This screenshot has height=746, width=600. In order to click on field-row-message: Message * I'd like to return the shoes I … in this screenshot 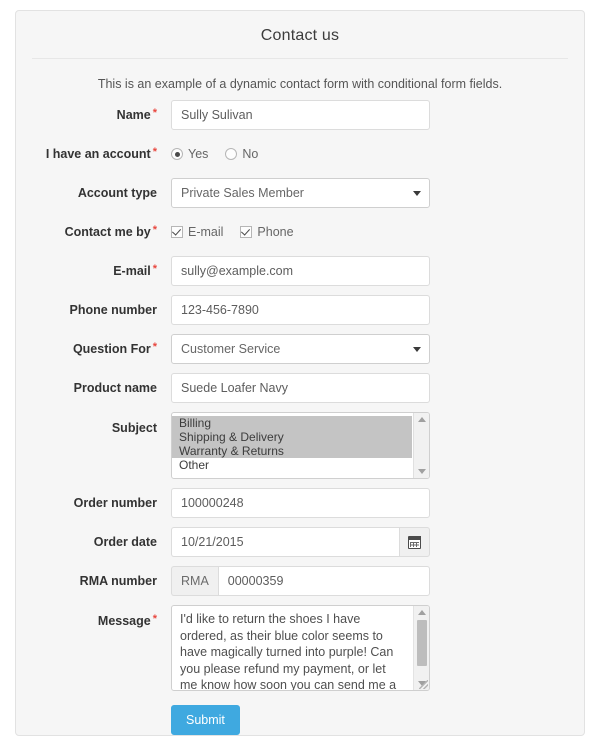, I will do `click(300, 648)`.